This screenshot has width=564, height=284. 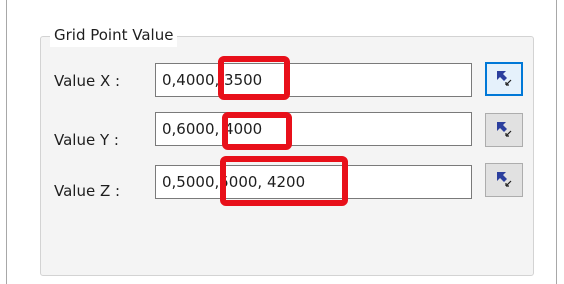 I want to click on value-x-pick-button, so click(x=504, y=79).